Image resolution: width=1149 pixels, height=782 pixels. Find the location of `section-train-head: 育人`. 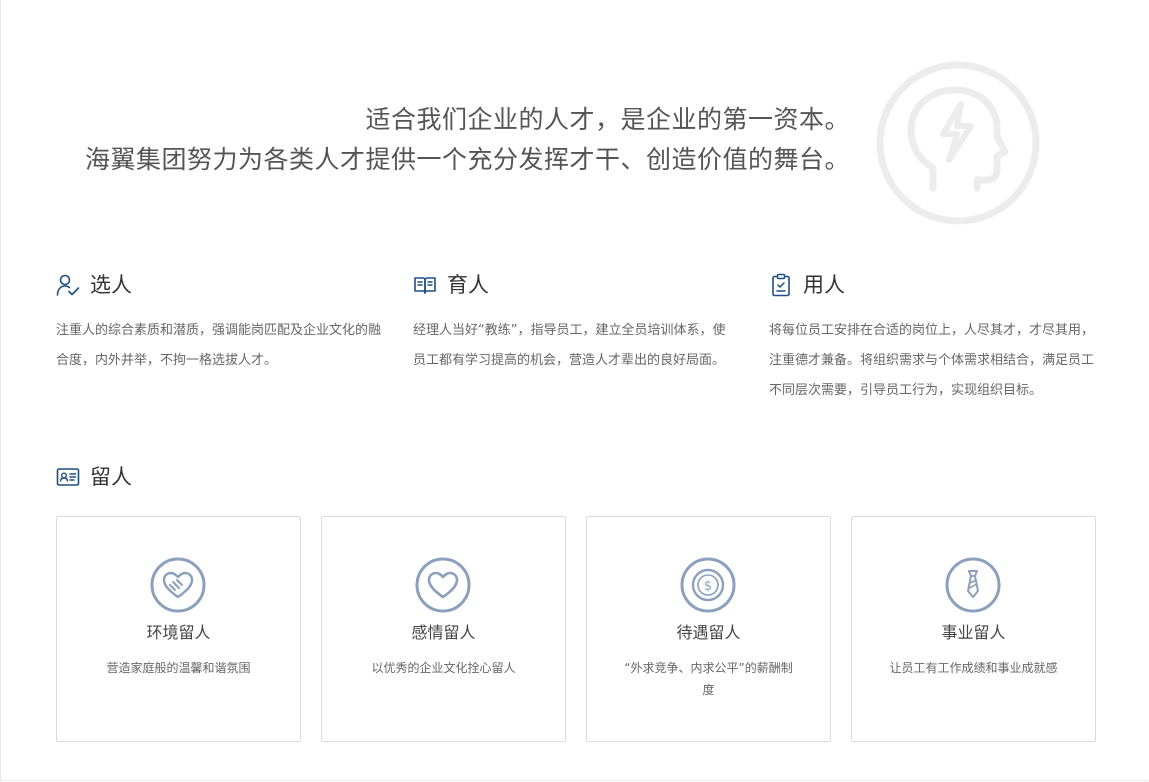

section-train-head: 育人 is located at coordinates (578, 285).